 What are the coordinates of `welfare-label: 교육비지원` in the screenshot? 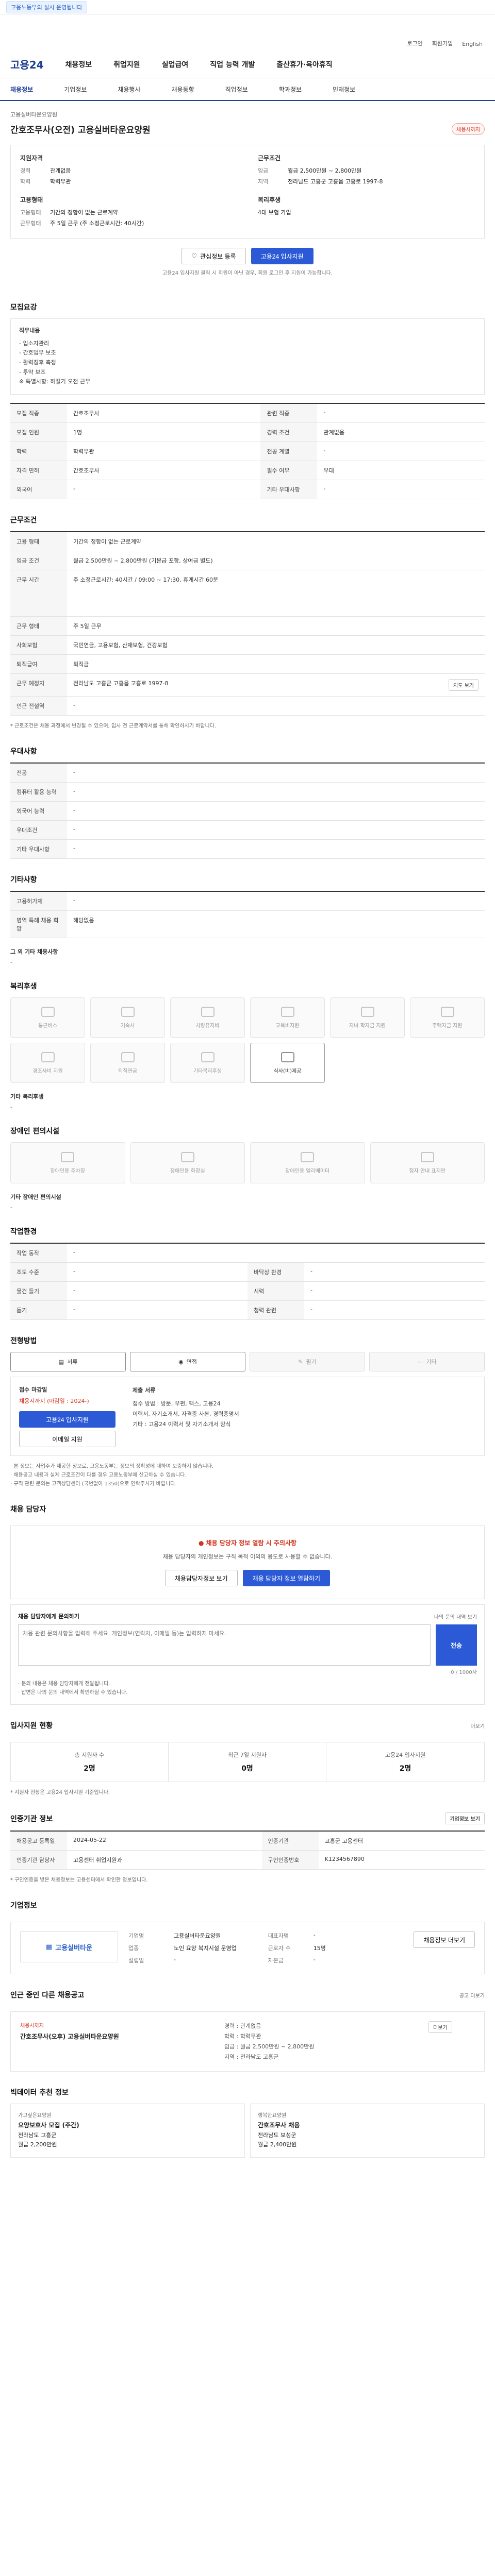 It's located at (287, 1026).